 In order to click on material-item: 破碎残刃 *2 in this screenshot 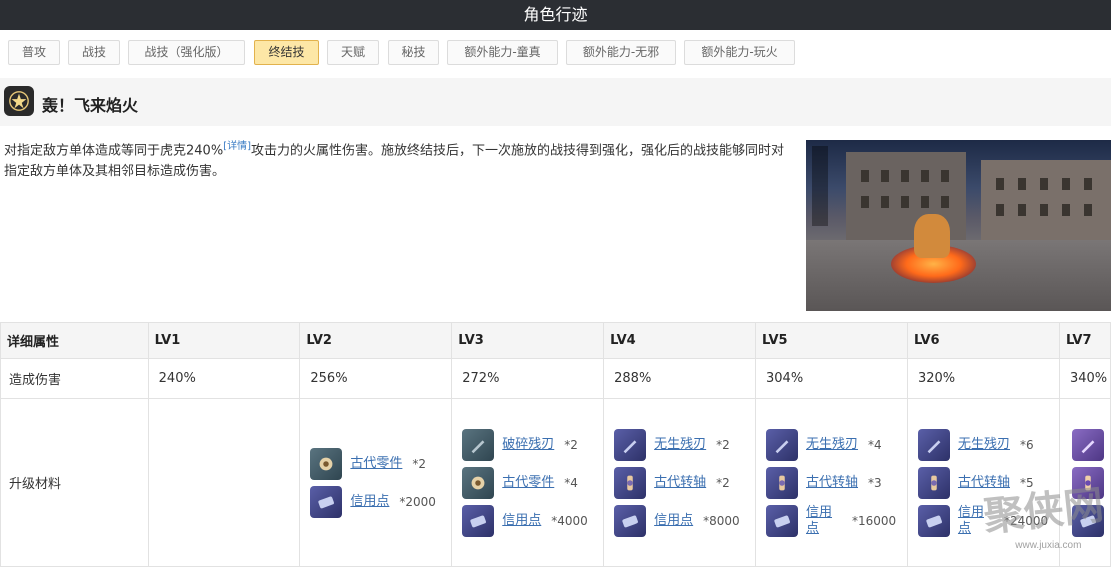, I will do `click(532, 444)`.